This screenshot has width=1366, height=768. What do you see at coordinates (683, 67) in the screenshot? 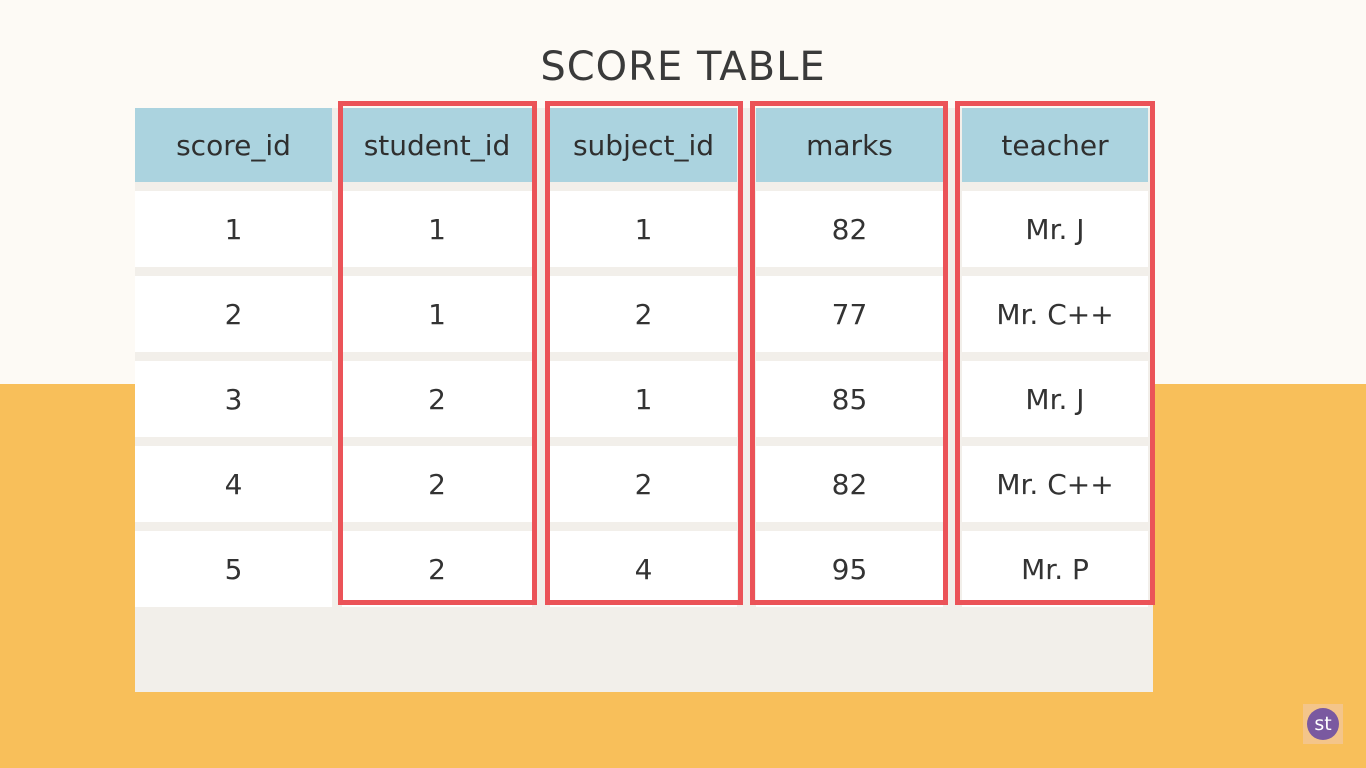
I see `page-title: SCORE TABLE` at bounding box center [683, 67].